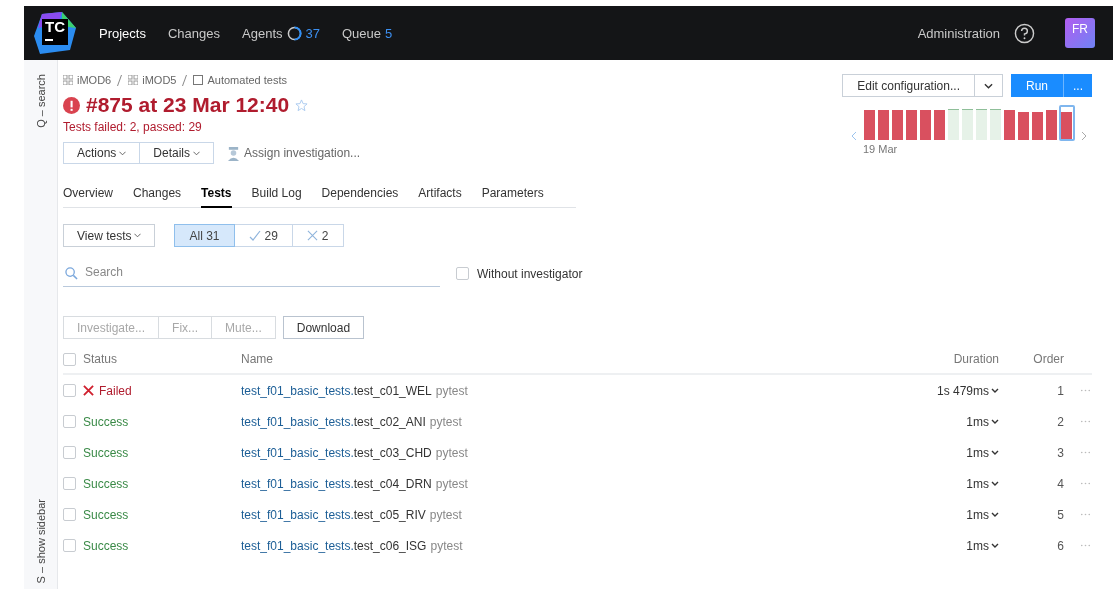  What do you see at coordinates (1084, 136) in the screenshot?
I see `next-icon` at bounding box center [1084, 136].